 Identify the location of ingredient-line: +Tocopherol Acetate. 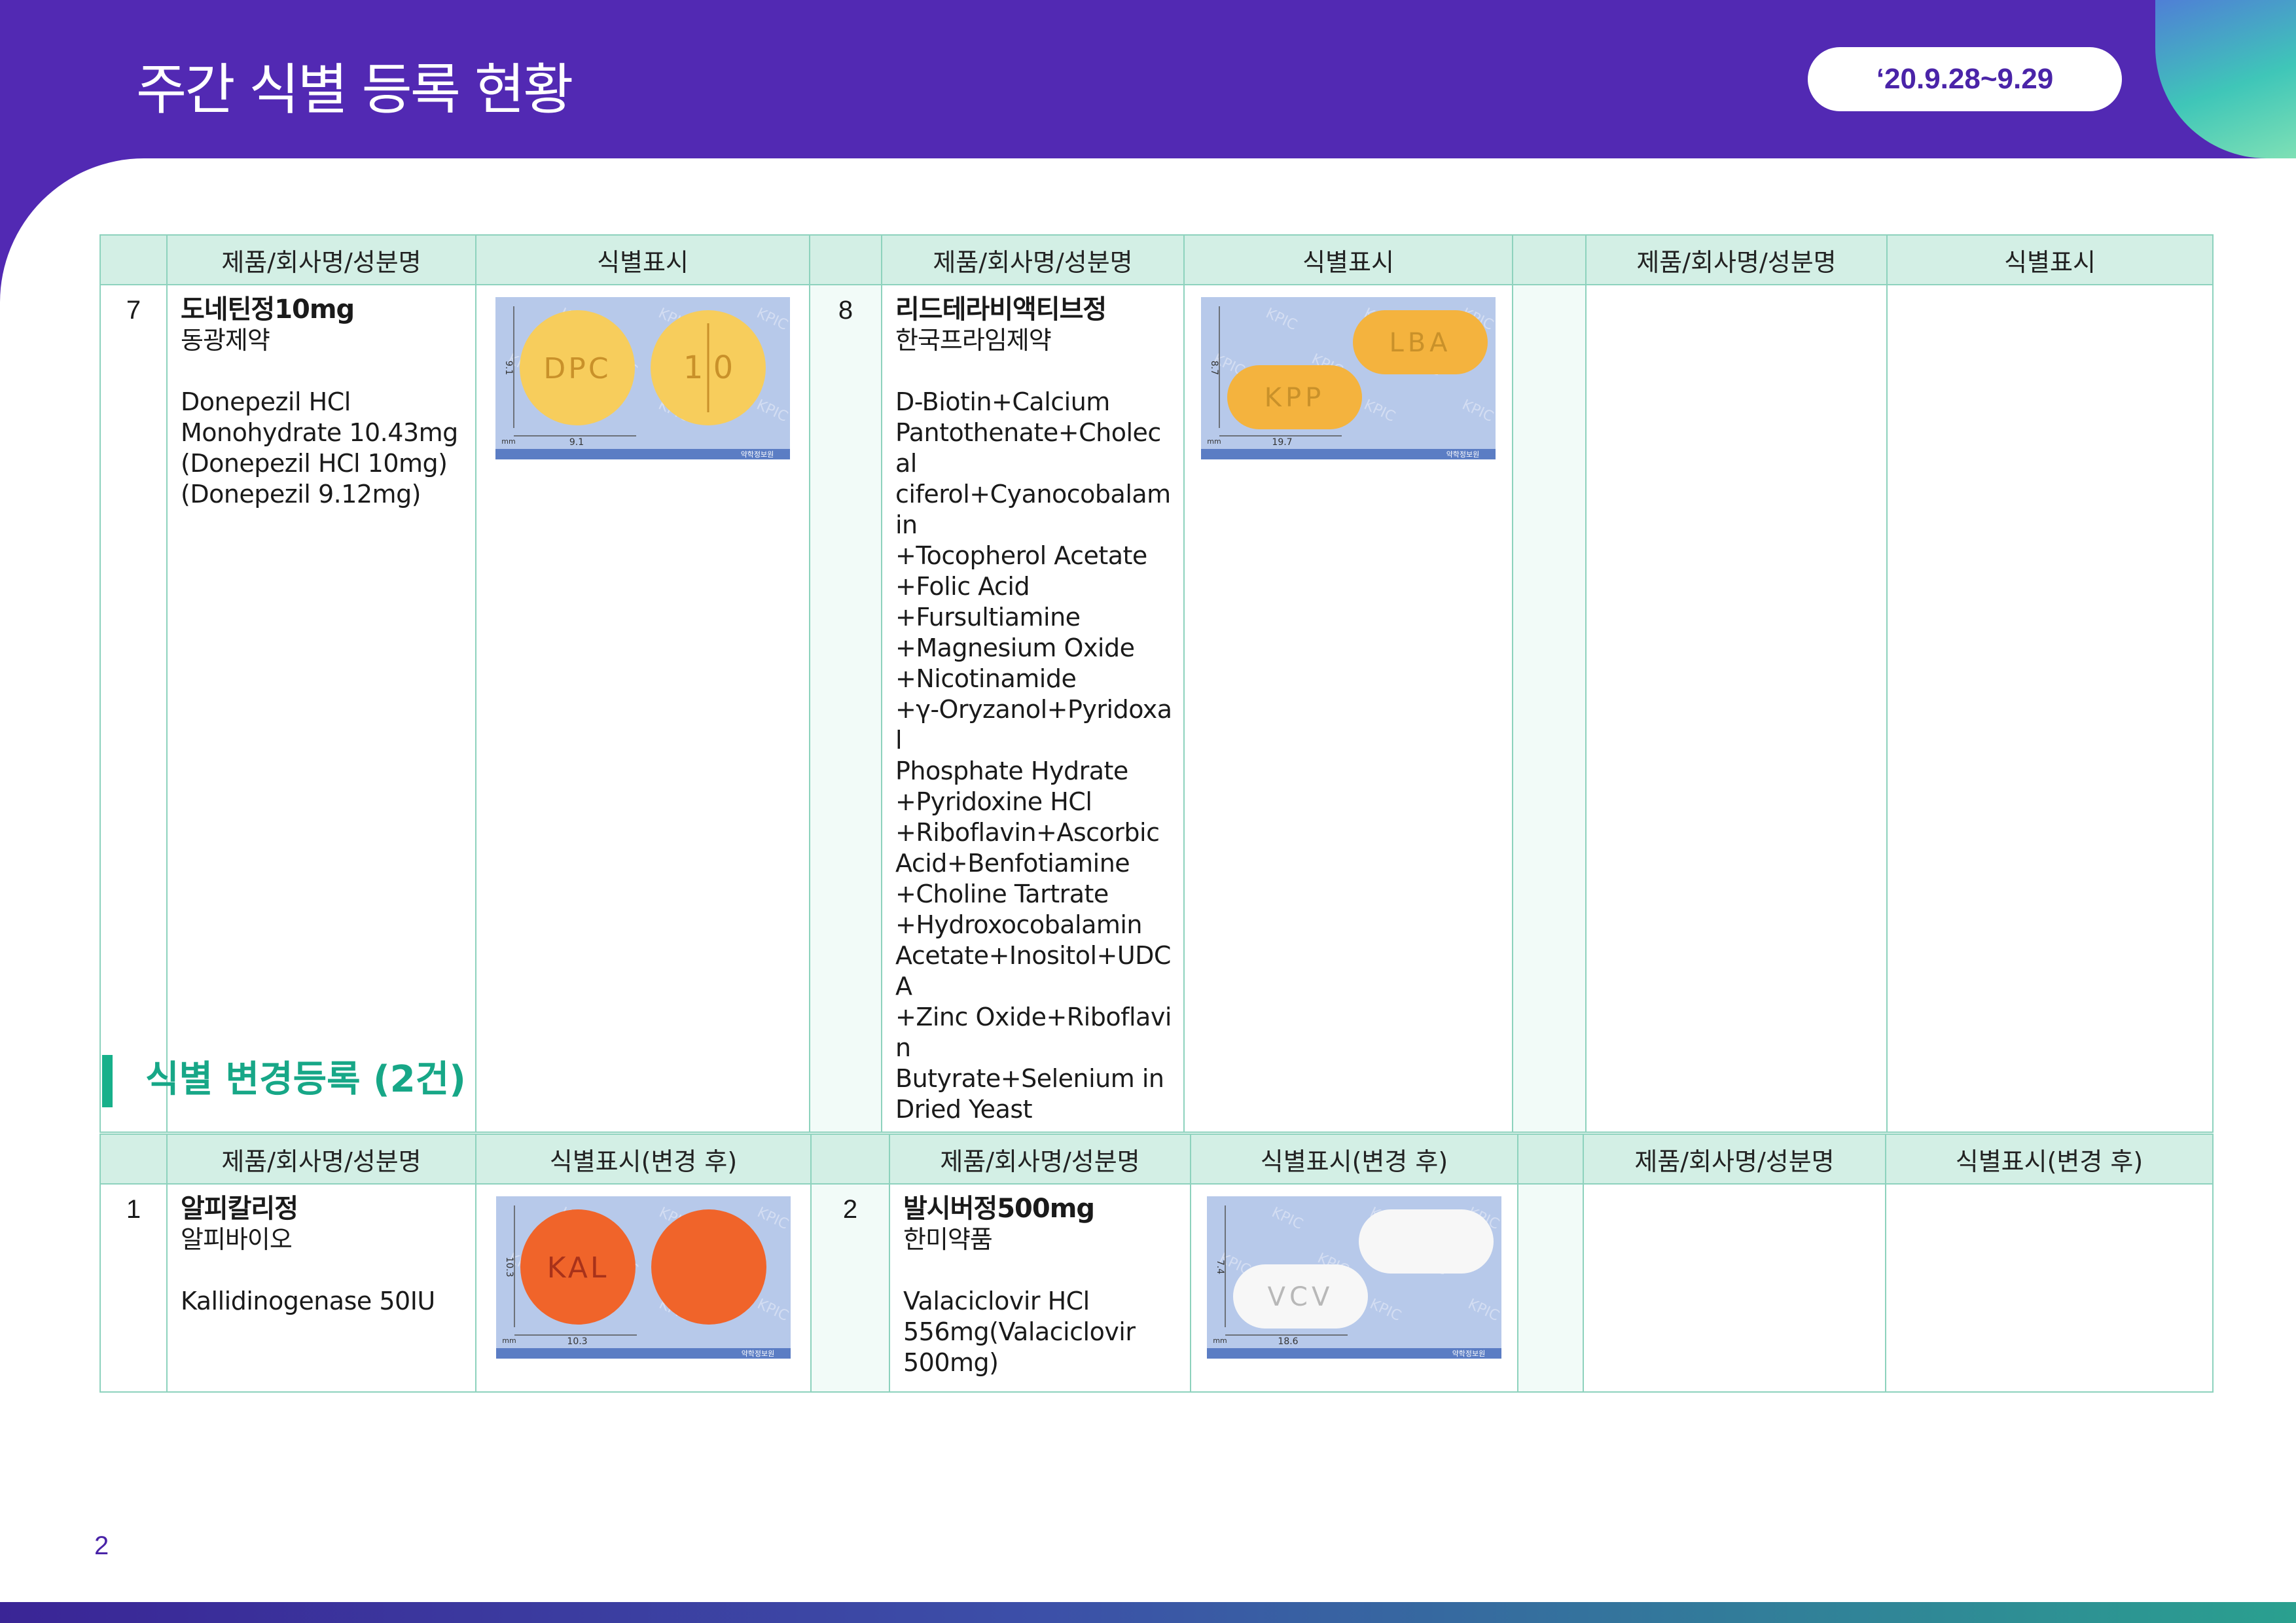
(1021, 555).